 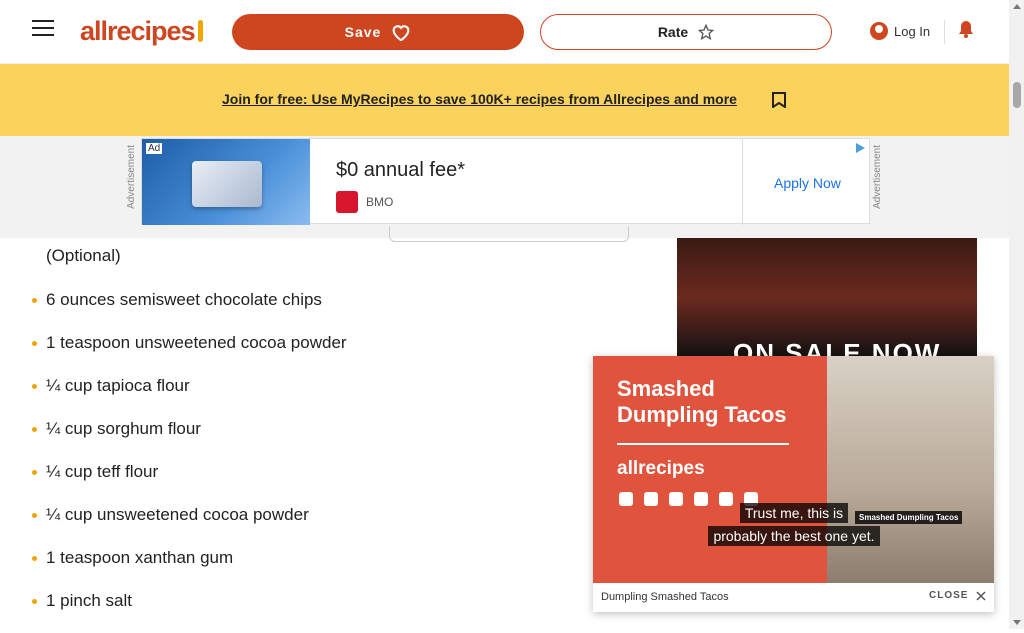 What do you see at coordinates (400, 170) in the screenshot?
I see `ad-headline: $0 annual fee*` at bounding box center [400, 170].